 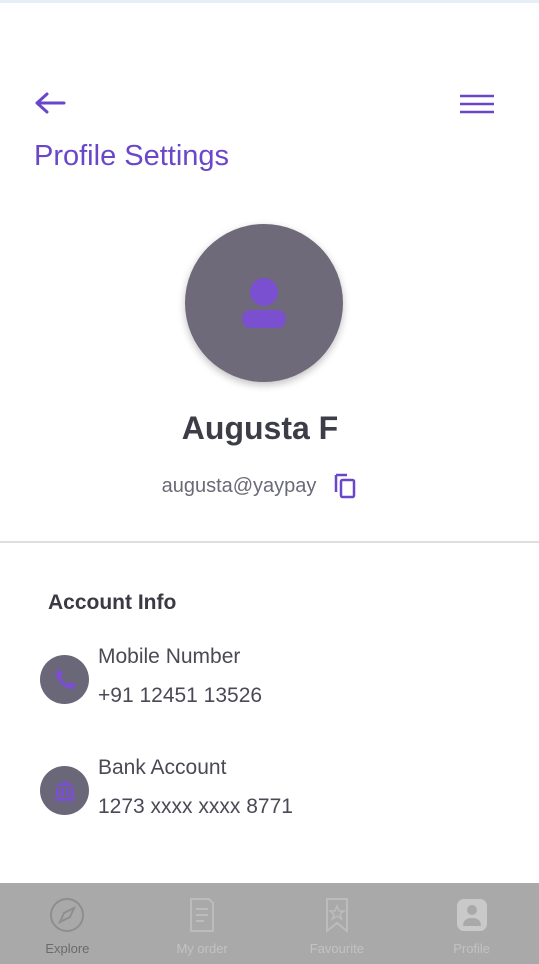 What do you see at coordinates (270, 677) in the screenshot?
I see `mobile-number-item: Mobile Number +91 12451 13526` at bounding box center [270, 677].